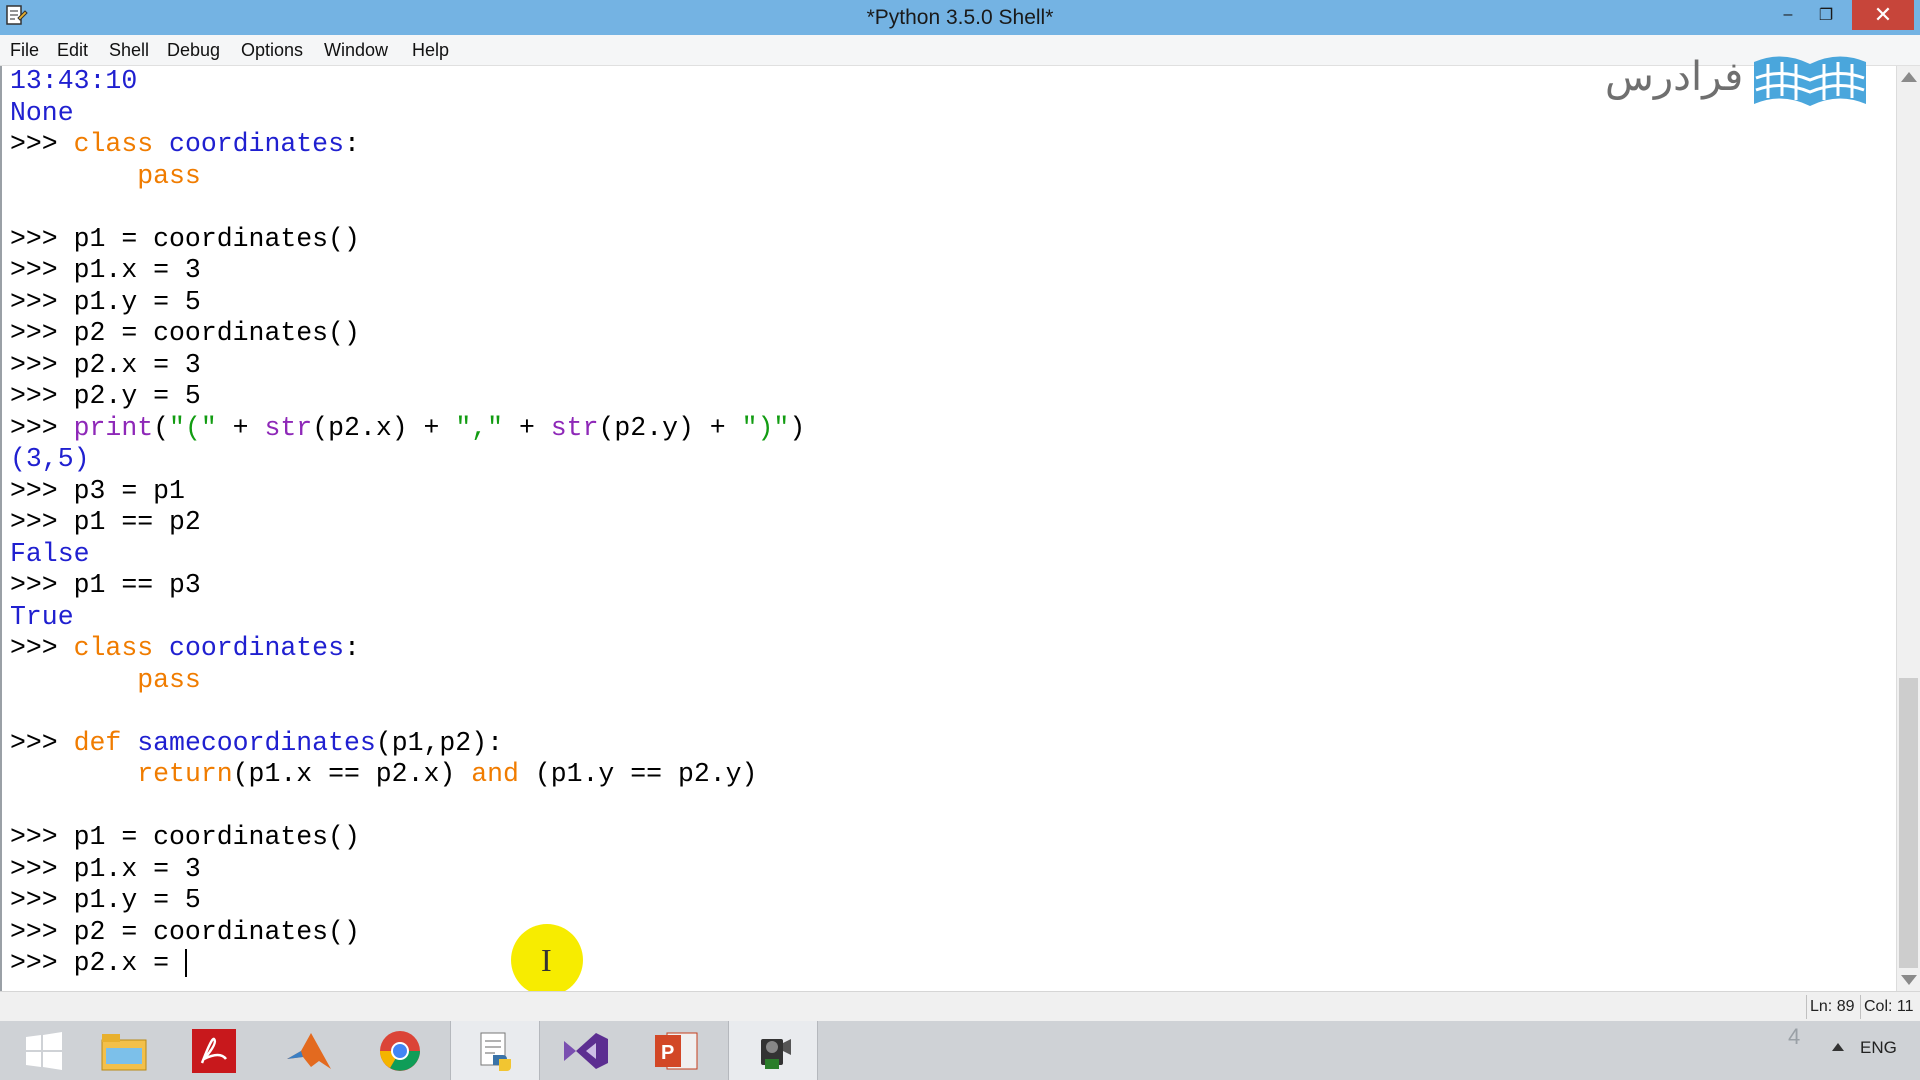 Image resolution: width=1920 pixels, height=1080 pixels. Describe the element at coordinates (105, 175) in the screenshot. I see `shell-token: pass` at that location.